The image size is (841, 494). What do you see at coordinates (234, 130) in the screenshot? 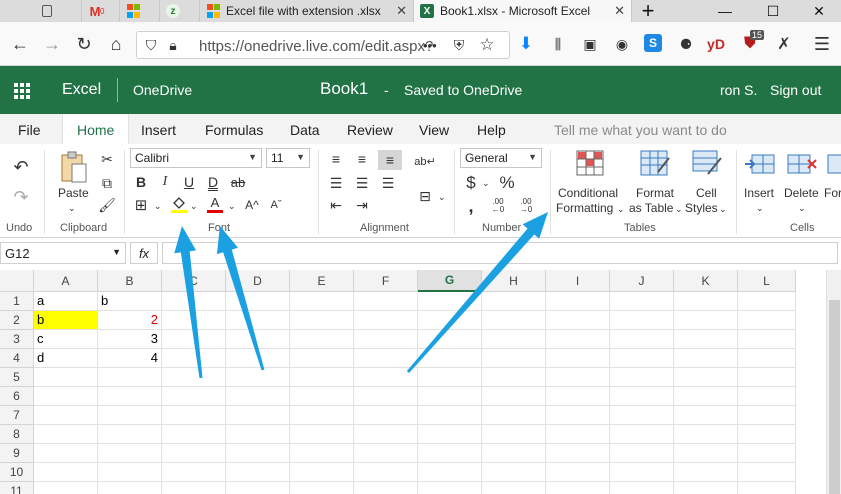
I see `tab-formulas: Formulas` at bounding box center [234, 130].